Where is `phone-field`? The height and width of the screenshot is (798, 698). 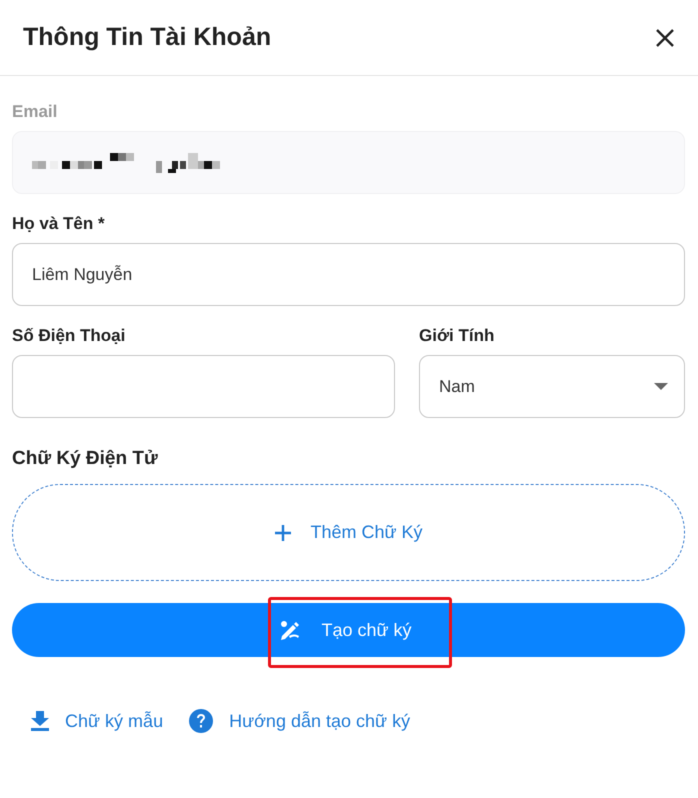 phone-field is located at coordinates (203, 386).